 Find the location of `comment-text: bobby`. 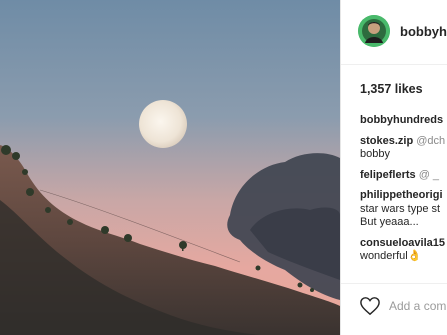

comment-text: bobby is located at coordinates (375, 154).